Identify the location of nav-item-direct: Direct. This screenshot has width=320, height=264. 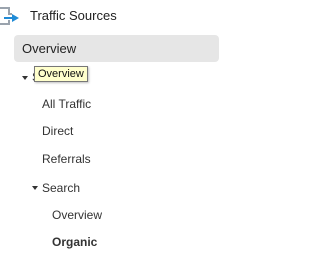
(57, 131).